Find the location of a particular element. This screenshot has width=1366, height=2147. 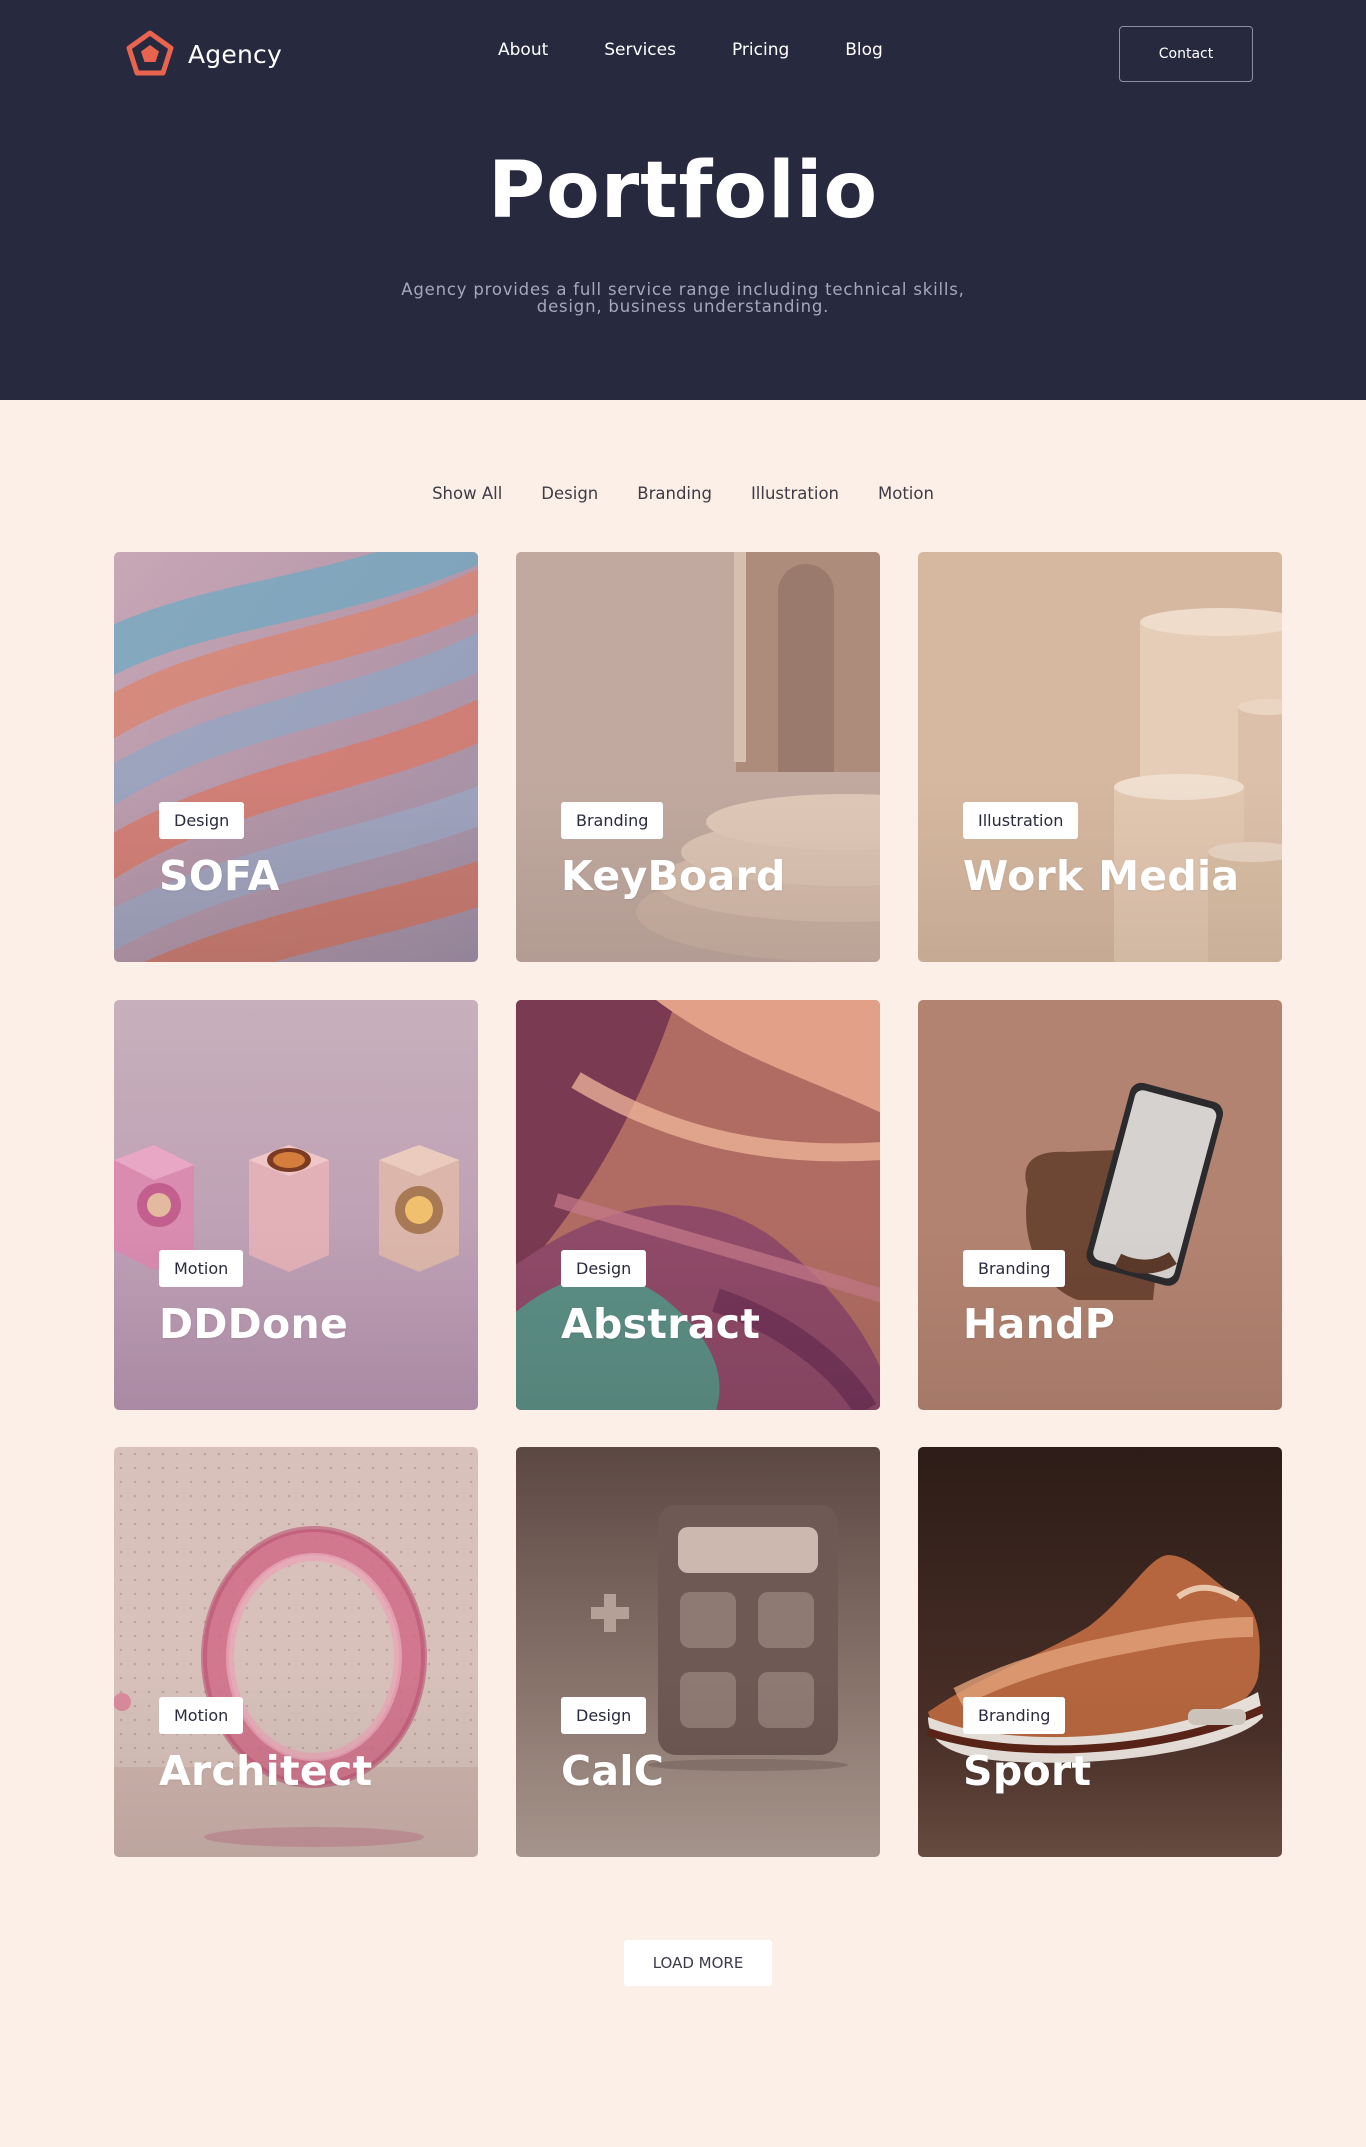

portfolio-card-architect: Motion Architect is located at coordinates (296, 1652).